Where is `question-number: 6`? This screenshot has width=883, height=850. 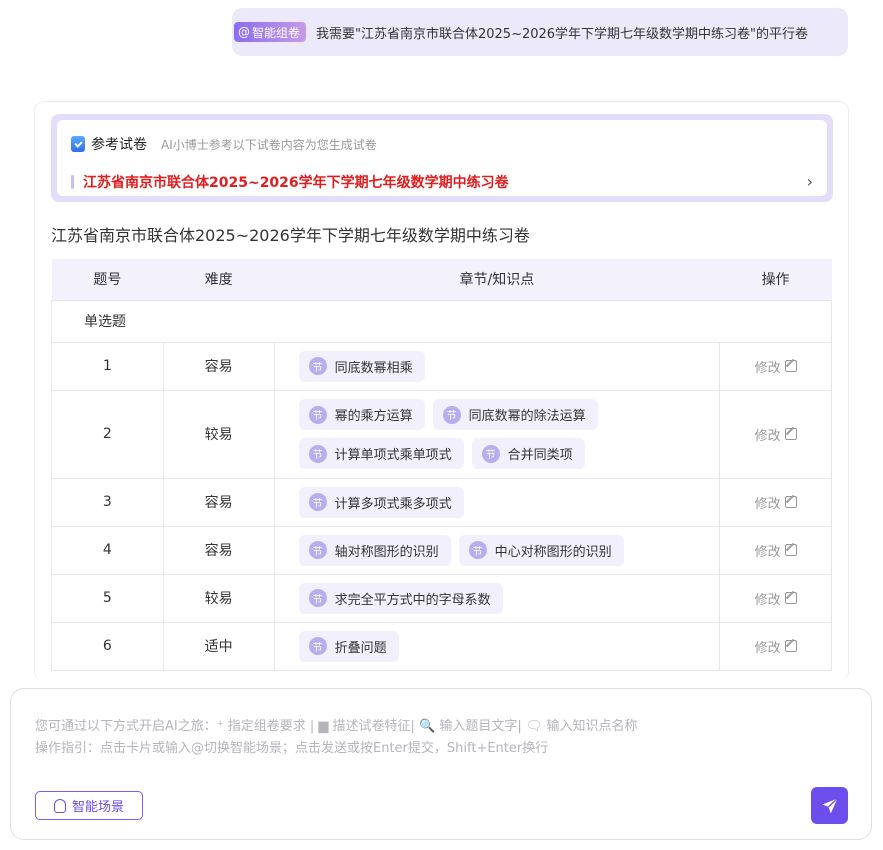
question-number: 6 is located at coordinates (107, 646).